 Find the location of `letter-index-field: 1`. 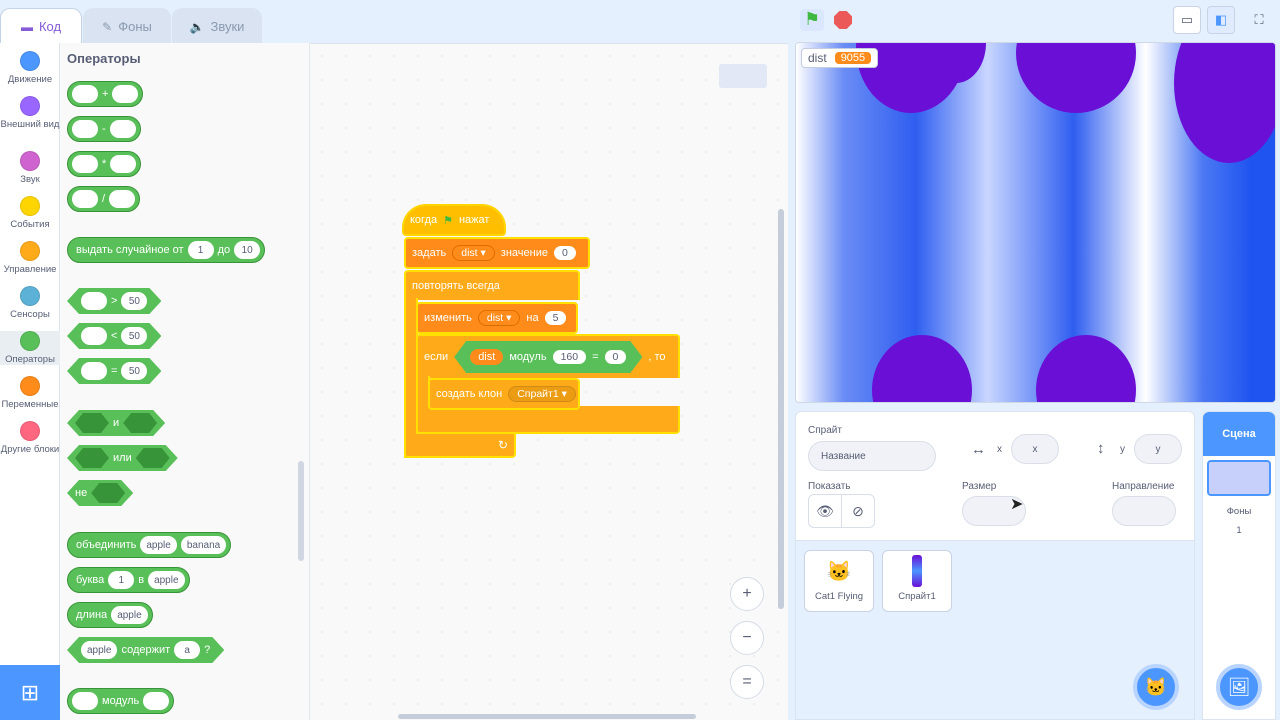

letter-index-field: 1 is located at coordinates (121, 580).